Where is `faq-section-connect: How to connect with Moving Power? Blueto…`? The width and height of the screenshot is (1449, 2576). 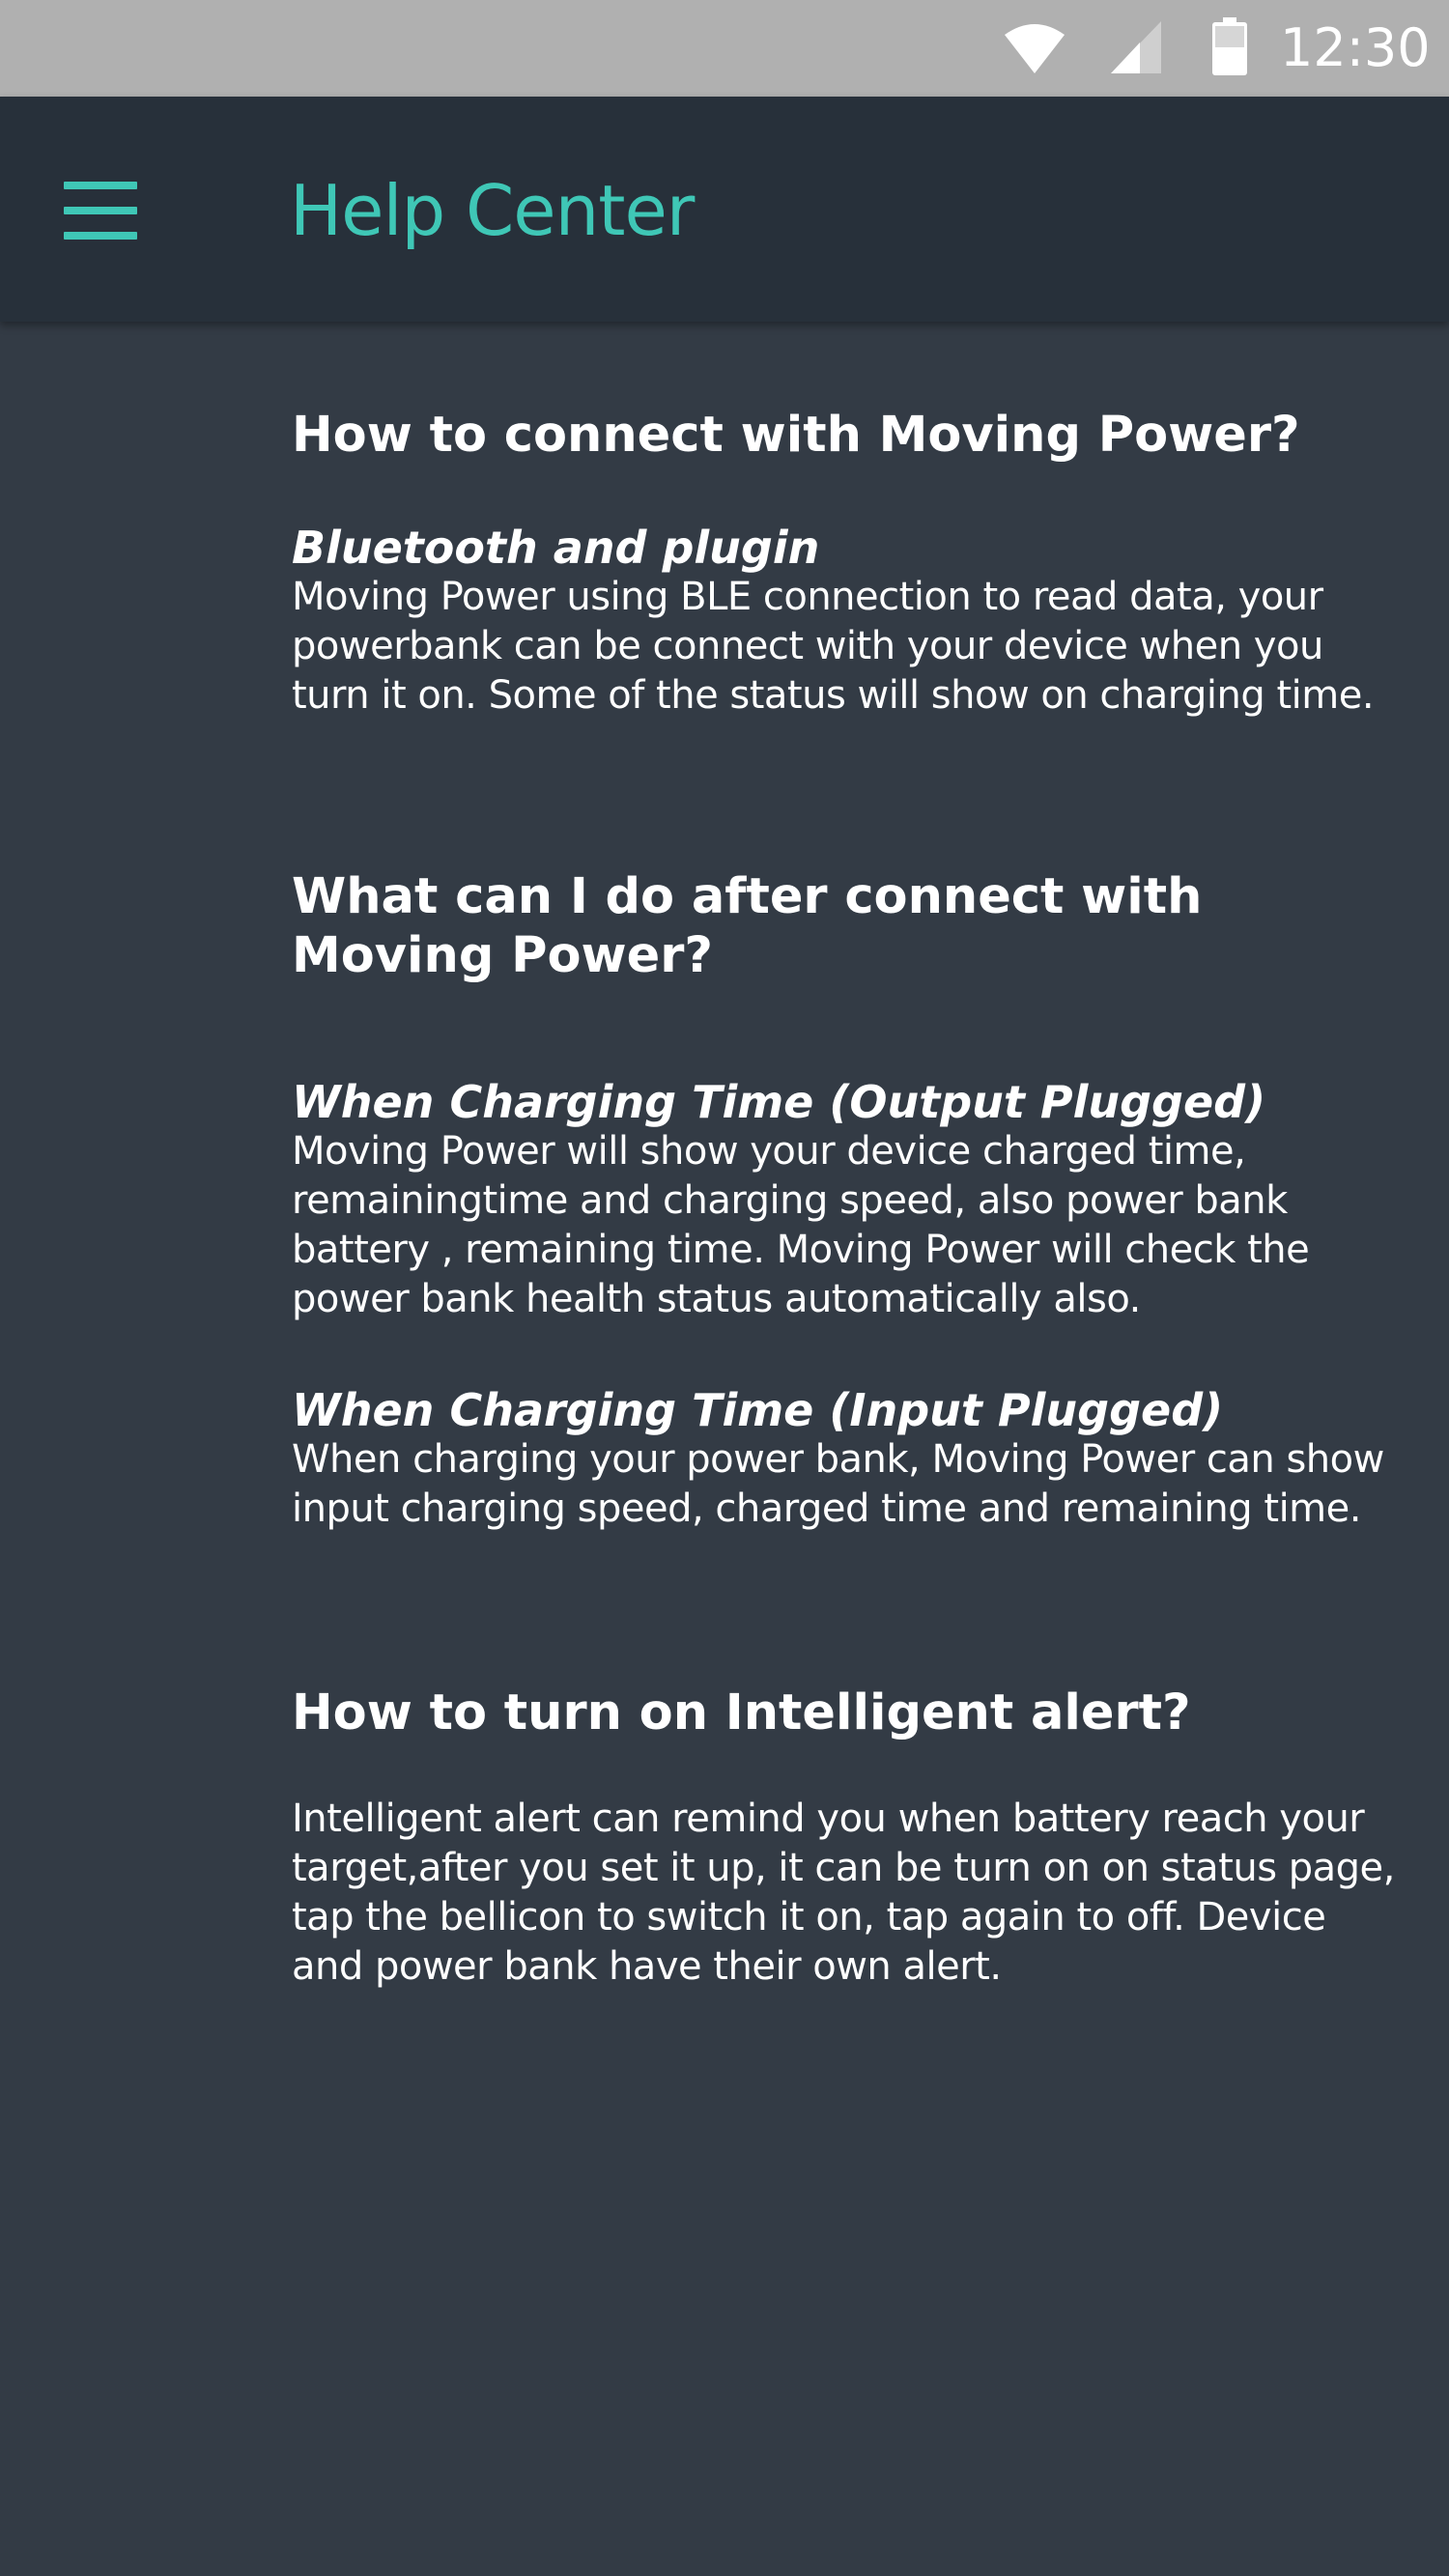
faq-section-connect: How to connect with Moving Power? Blueto… is located at coordinates (847, 563).